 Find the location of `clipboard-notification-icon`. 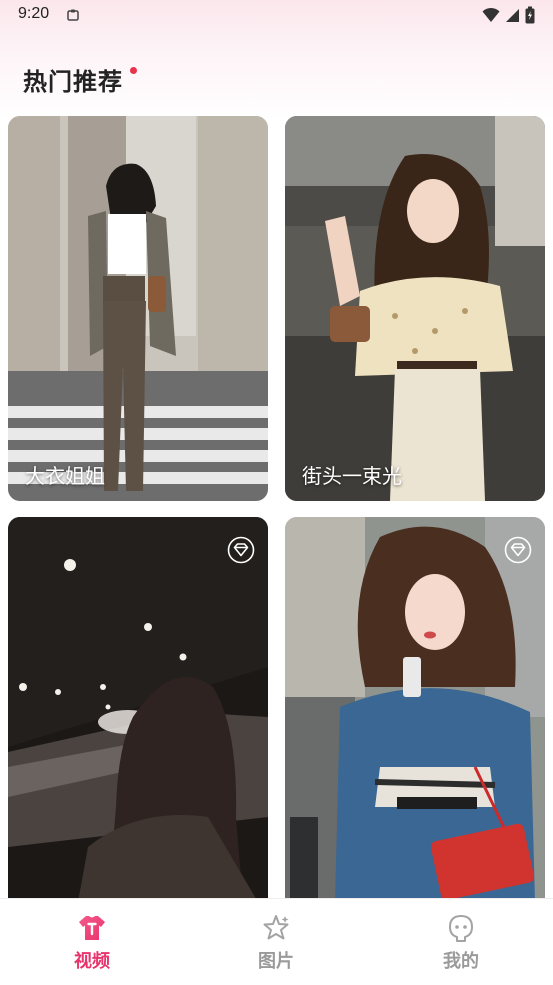

clipboard-notification-icon is located at coordinates (73, 15).